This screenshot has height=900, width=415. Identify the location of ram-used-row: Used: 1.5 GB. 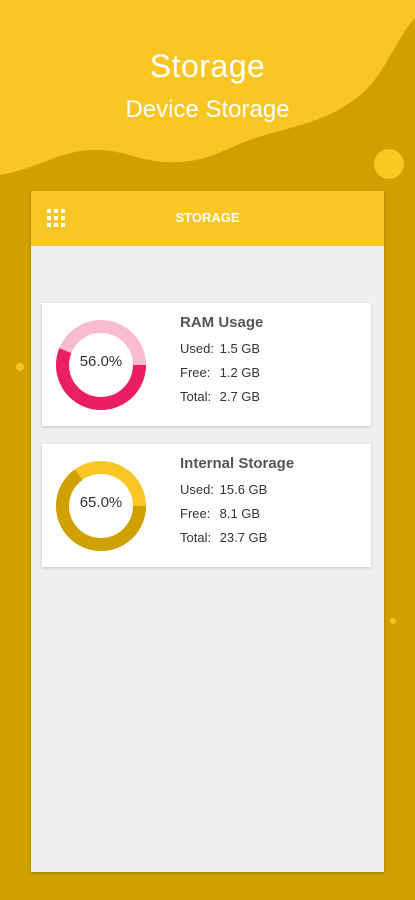
(220, 348).